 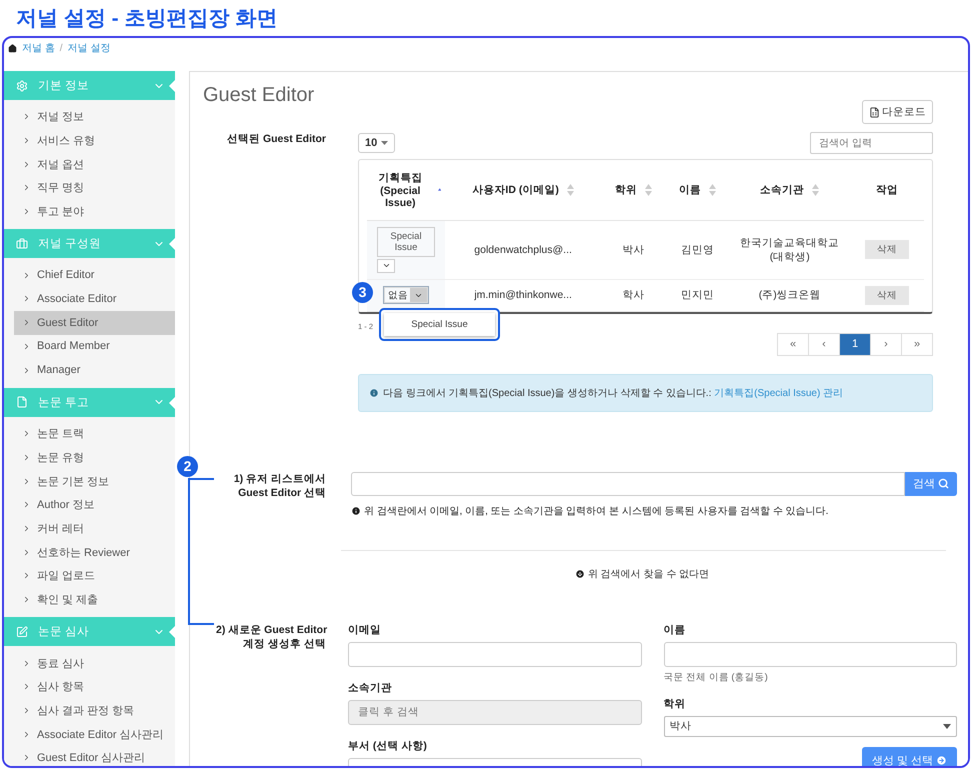 What do you see at coordinates (94, 552) in the screenshot?
I see `sidebar-item: 선호하는 Reviewer` at bounding box center [94, 552].